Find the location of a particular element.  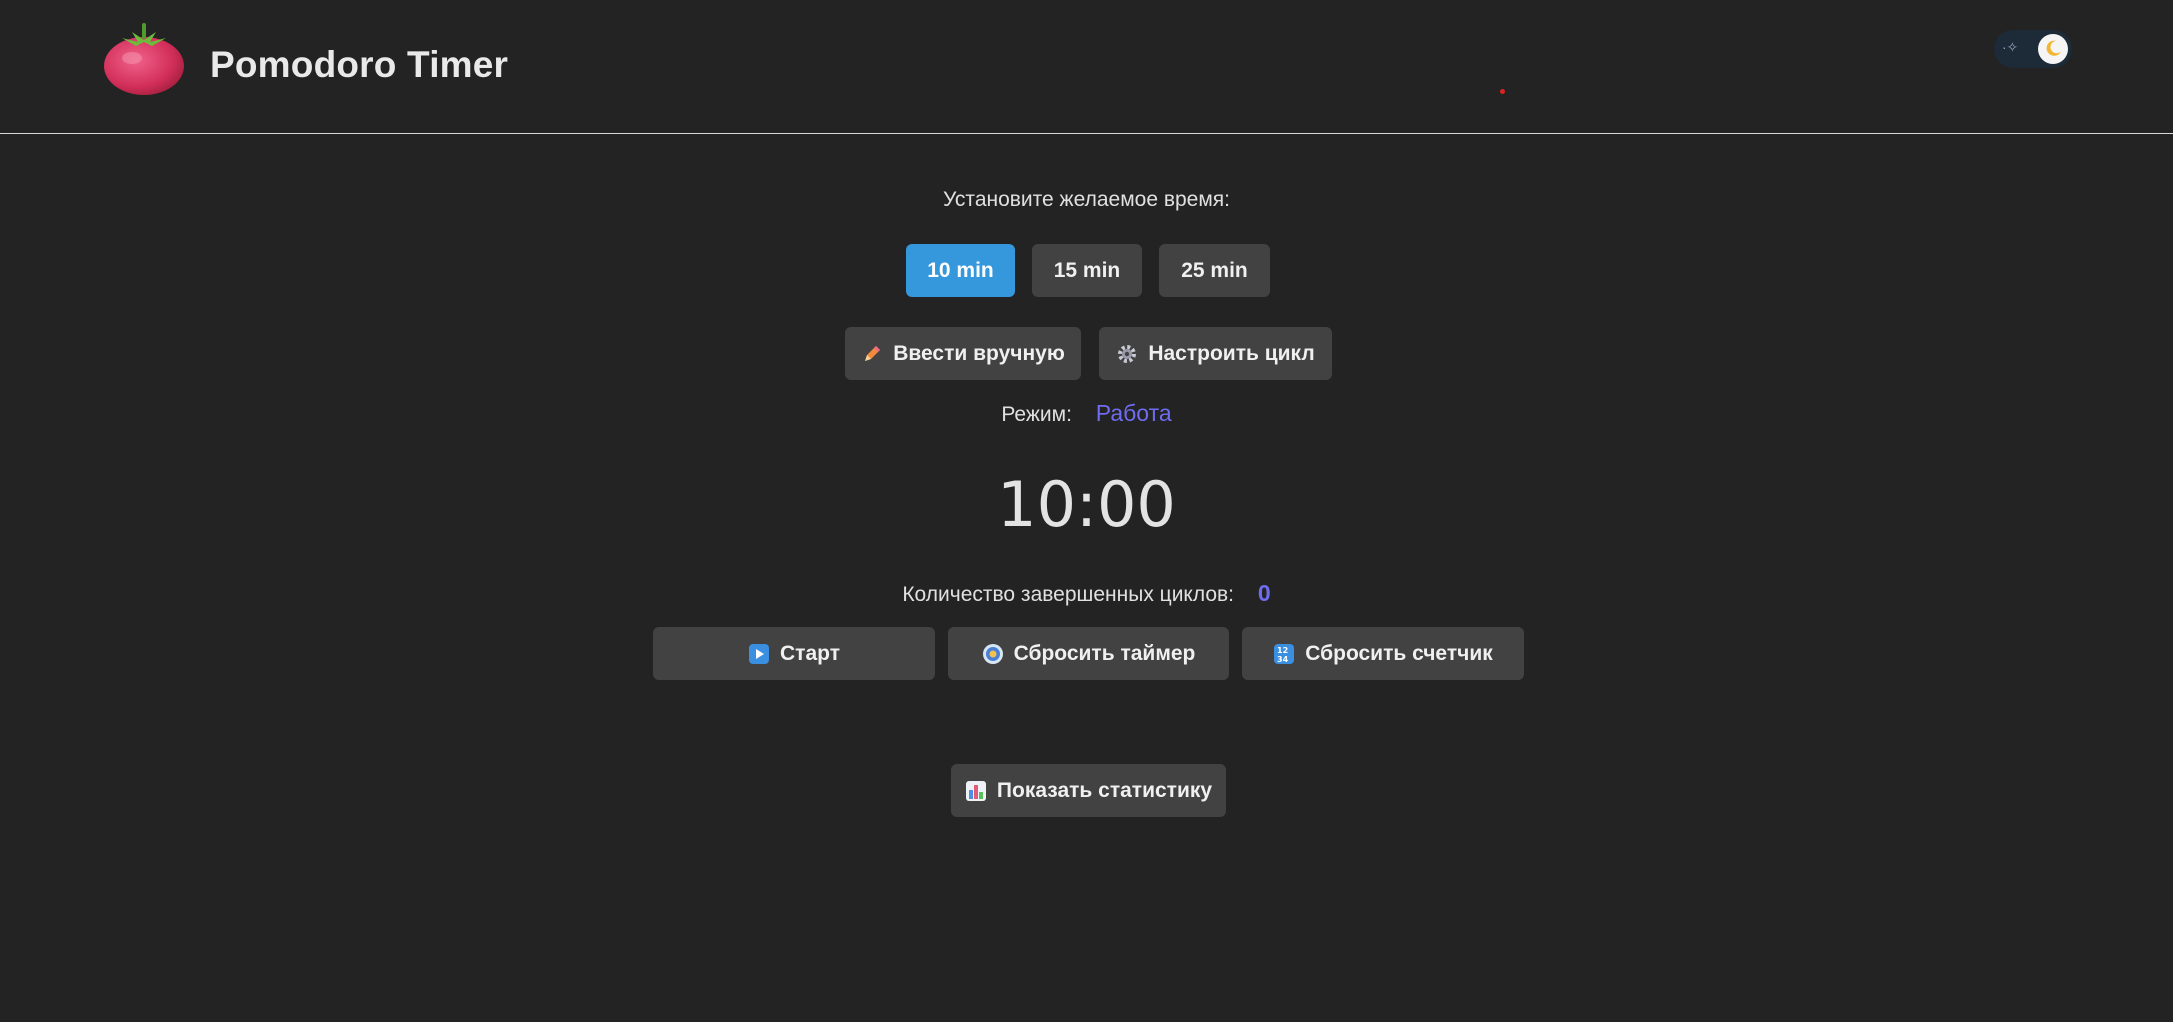

preset-15-min-button: 15 min is located at coordinates (1087, 270).